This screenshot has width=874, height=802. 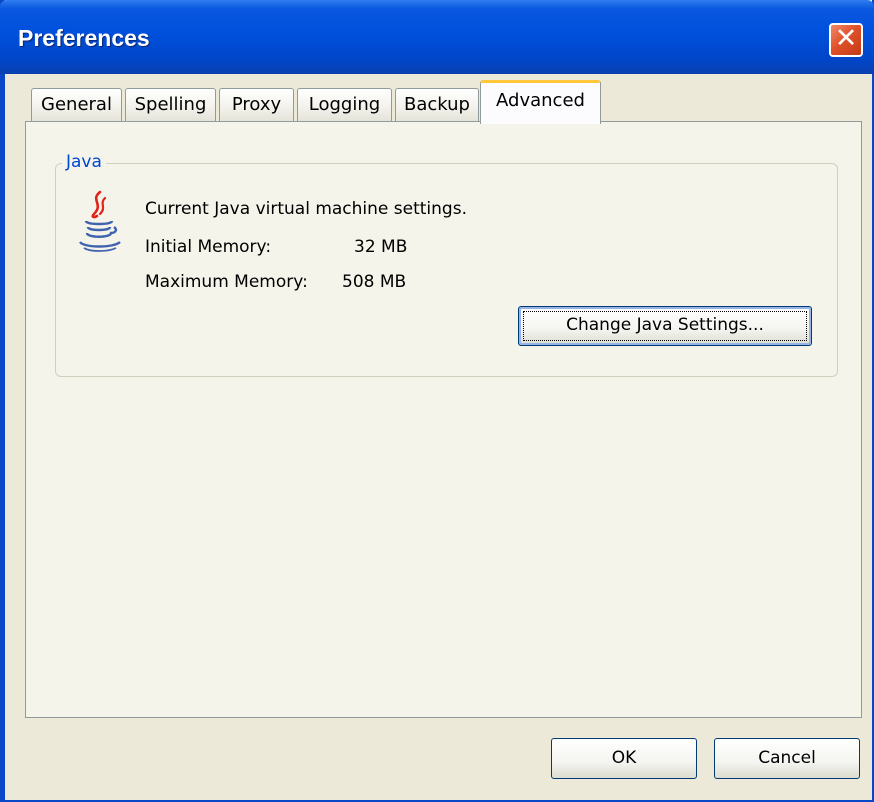 What do you see at coordinates (437, 37) in the screenshot?
I see `title-bar: Preferences ✕` at bounding box center [437, 37].